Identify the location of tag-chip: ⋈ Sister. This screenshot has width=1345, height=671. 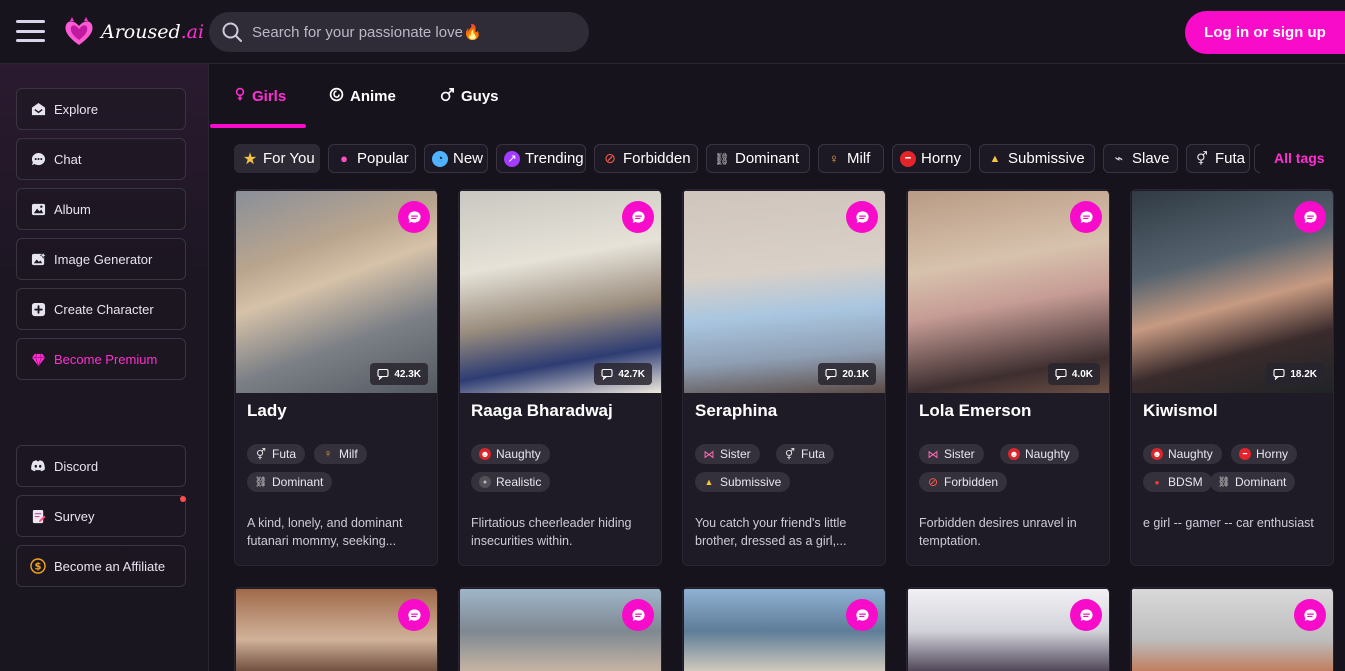
(951, 454).